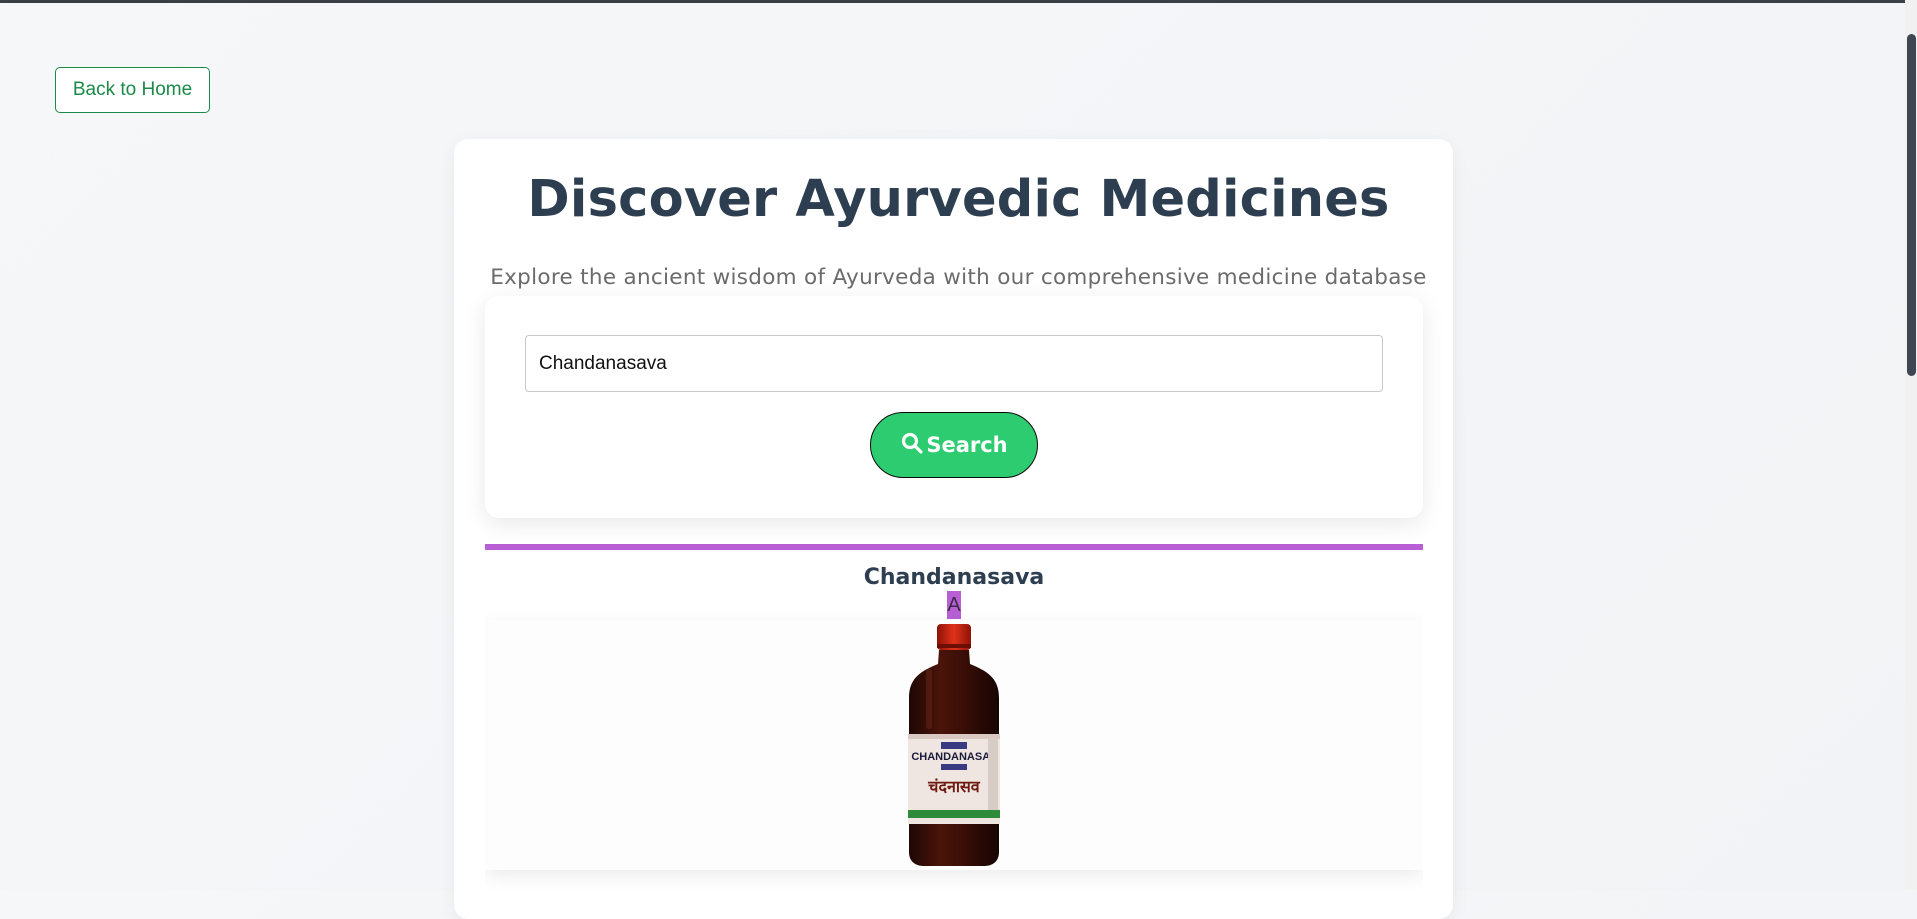 The width and height of the screenshot is (1917, 919). I want to click on search-button: Search, so click(954, 445).